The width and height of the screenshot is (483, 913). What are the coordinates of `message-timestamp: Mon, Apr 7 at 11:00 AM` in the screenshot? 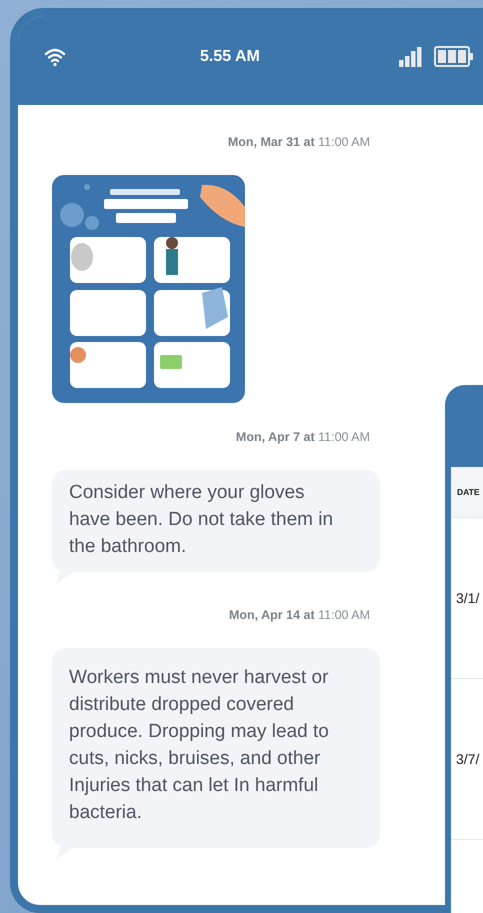 It's located at (303, 437).